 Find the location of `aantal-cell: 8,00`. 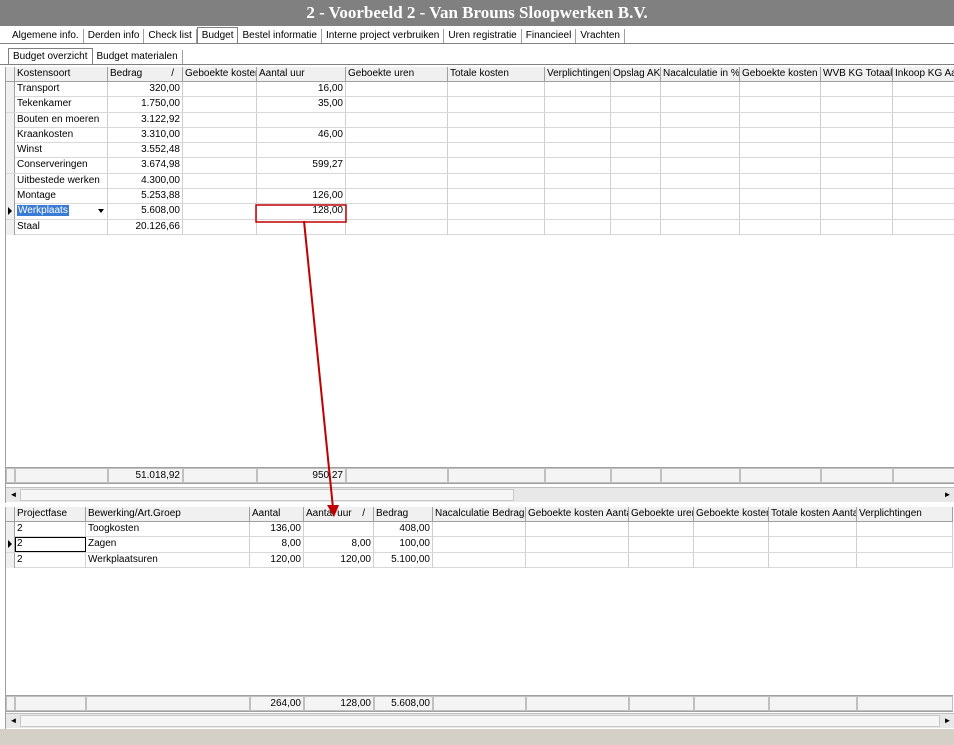

aantal-cell: 8,00 is located at coordinates (277, 545).